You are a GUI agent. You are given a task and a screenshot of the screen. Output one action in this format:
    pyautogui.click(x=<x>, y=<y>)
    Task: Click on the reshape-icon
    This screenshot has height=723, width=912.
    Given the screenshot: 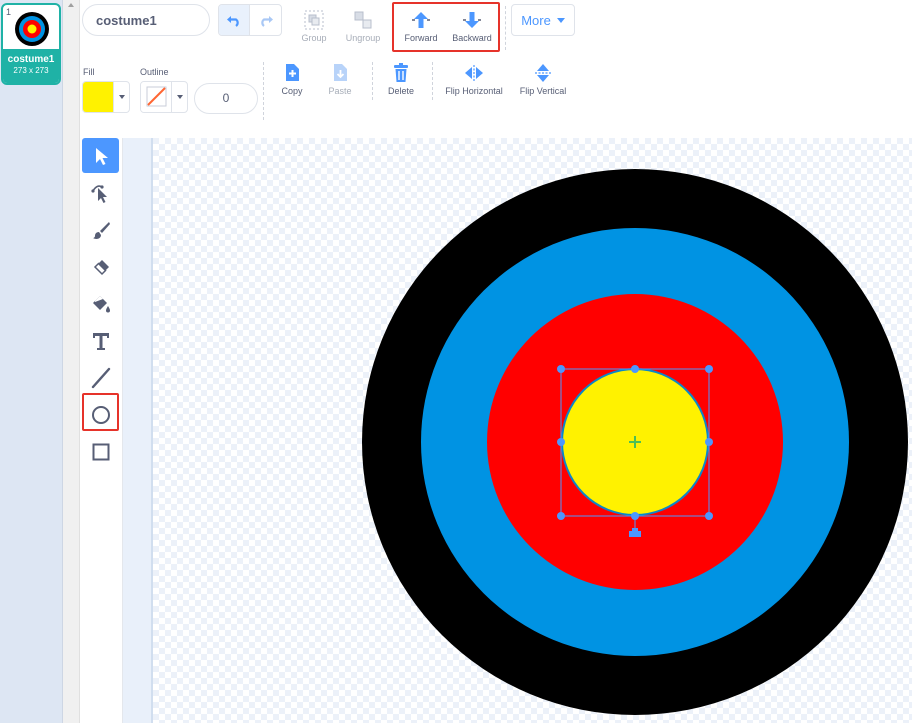 What is the action you would take?
    pyautogui.click(x=98, y=193)
    